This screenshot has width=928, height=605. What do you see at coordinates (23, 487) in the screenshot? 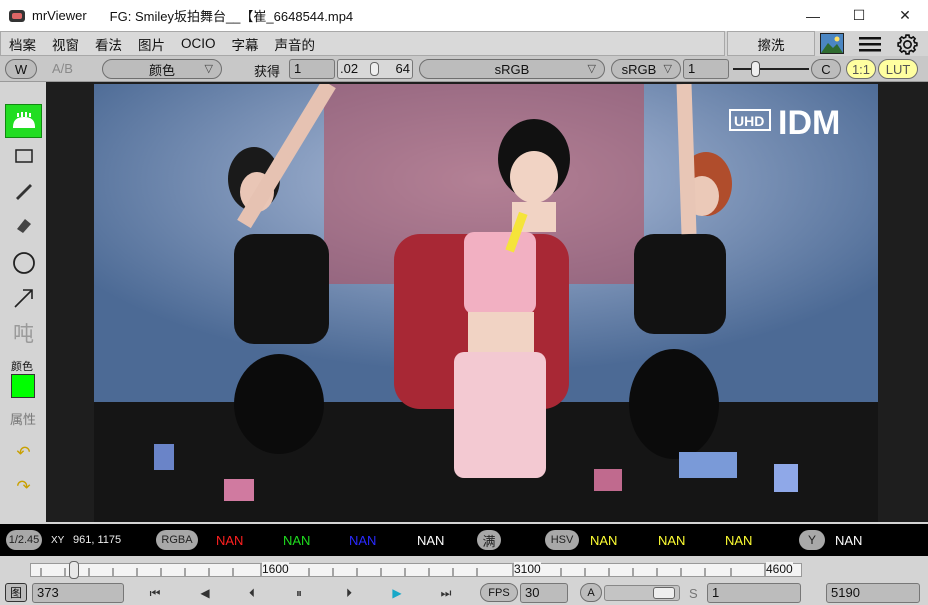
I see `redo-icon: ↷` at bounding box center [23, 487].